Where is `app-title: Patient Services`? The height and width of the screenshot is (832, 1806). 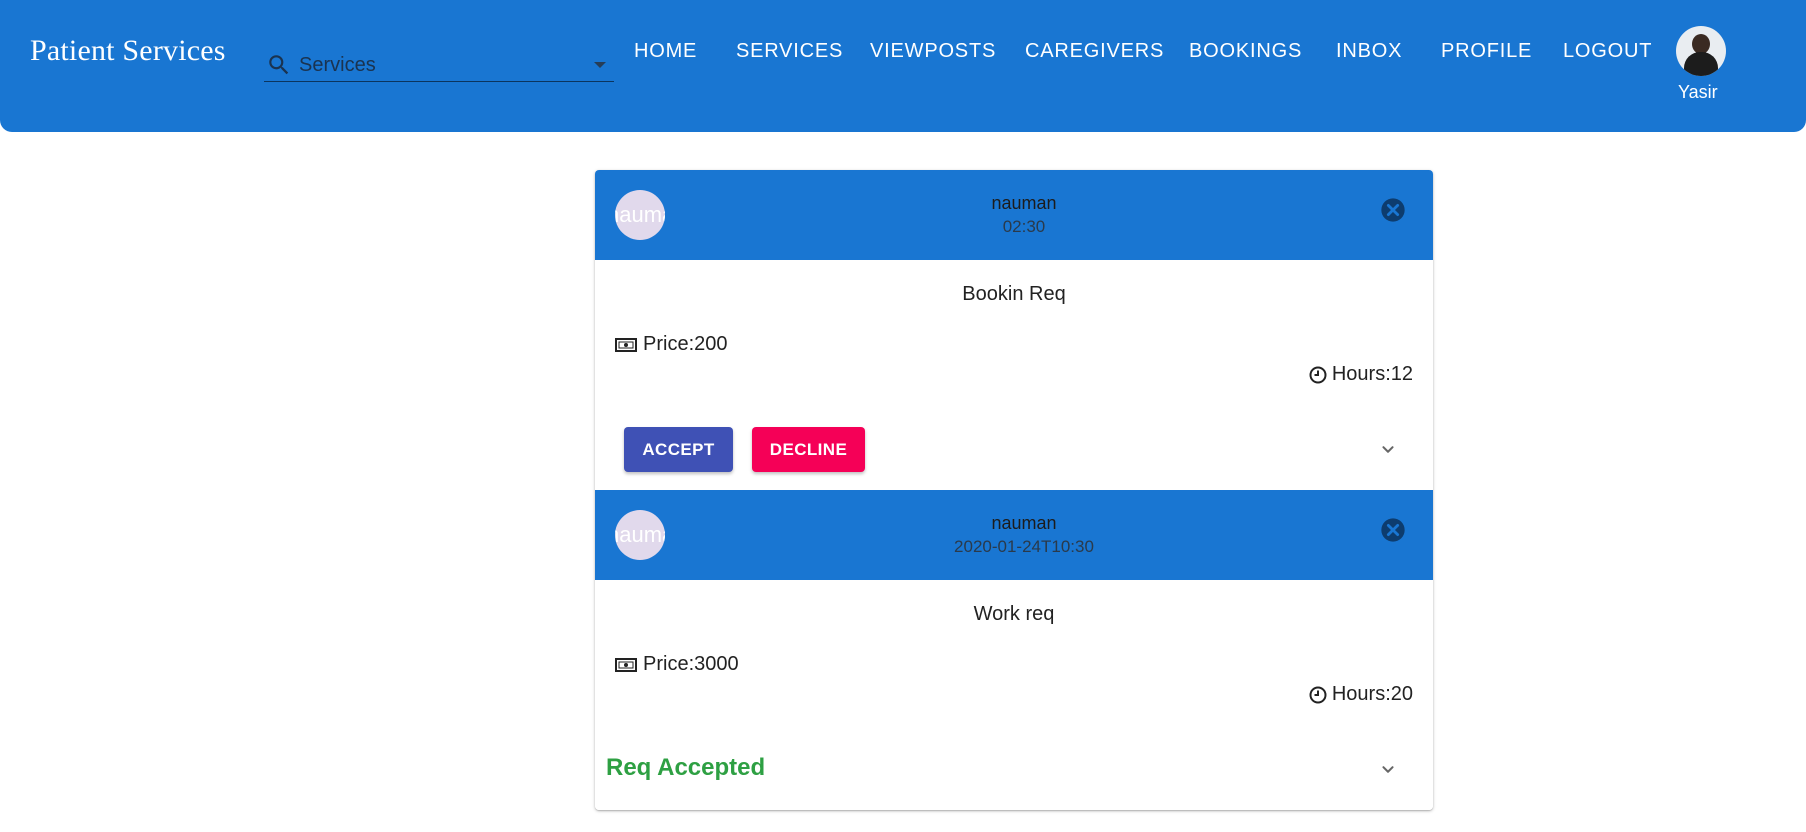
app-title: Patient Services is located at coordinates (128, 51).